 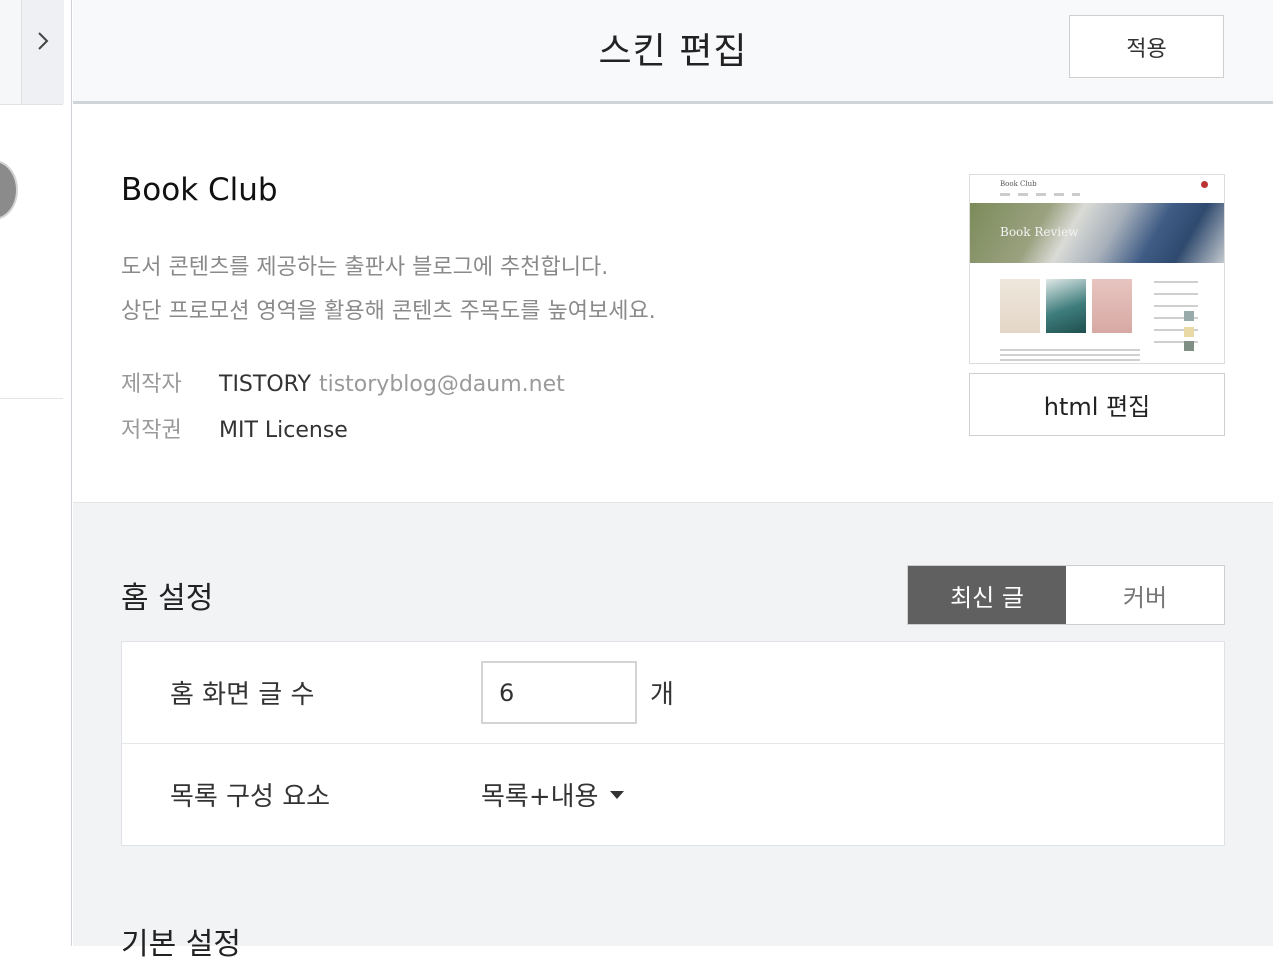 What do you see at coordinates (987, 595) in the screenshot?
I see `toggle-option-latest: 최신 글` at bounding box center [987, 595].